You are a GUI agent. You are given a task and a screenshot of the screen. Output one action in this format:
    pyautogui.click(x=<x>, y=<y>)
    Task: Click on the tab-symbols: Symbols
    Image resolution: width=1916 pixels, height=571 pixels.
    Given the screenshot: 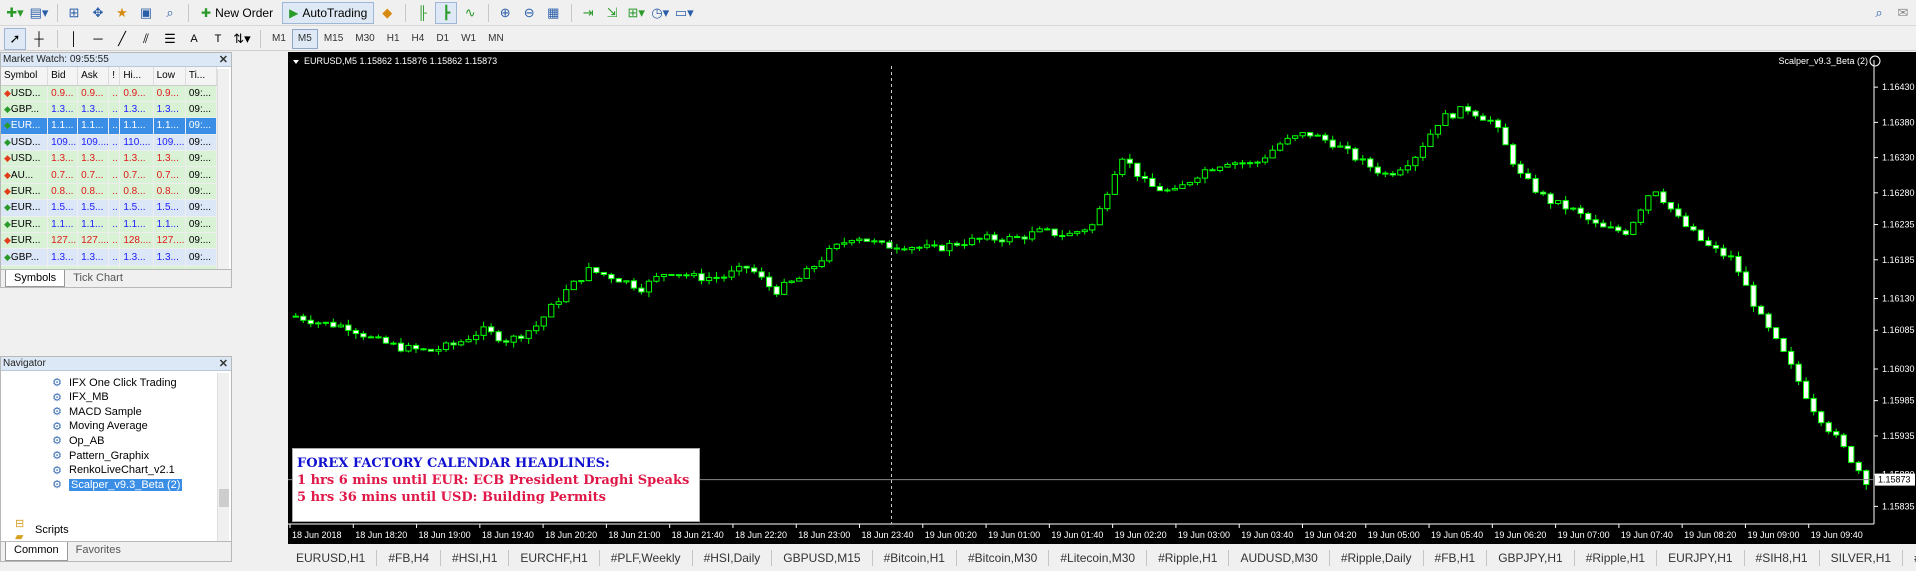 What is the action you would take?
    pyautogui.click(x=35, y=278)
    